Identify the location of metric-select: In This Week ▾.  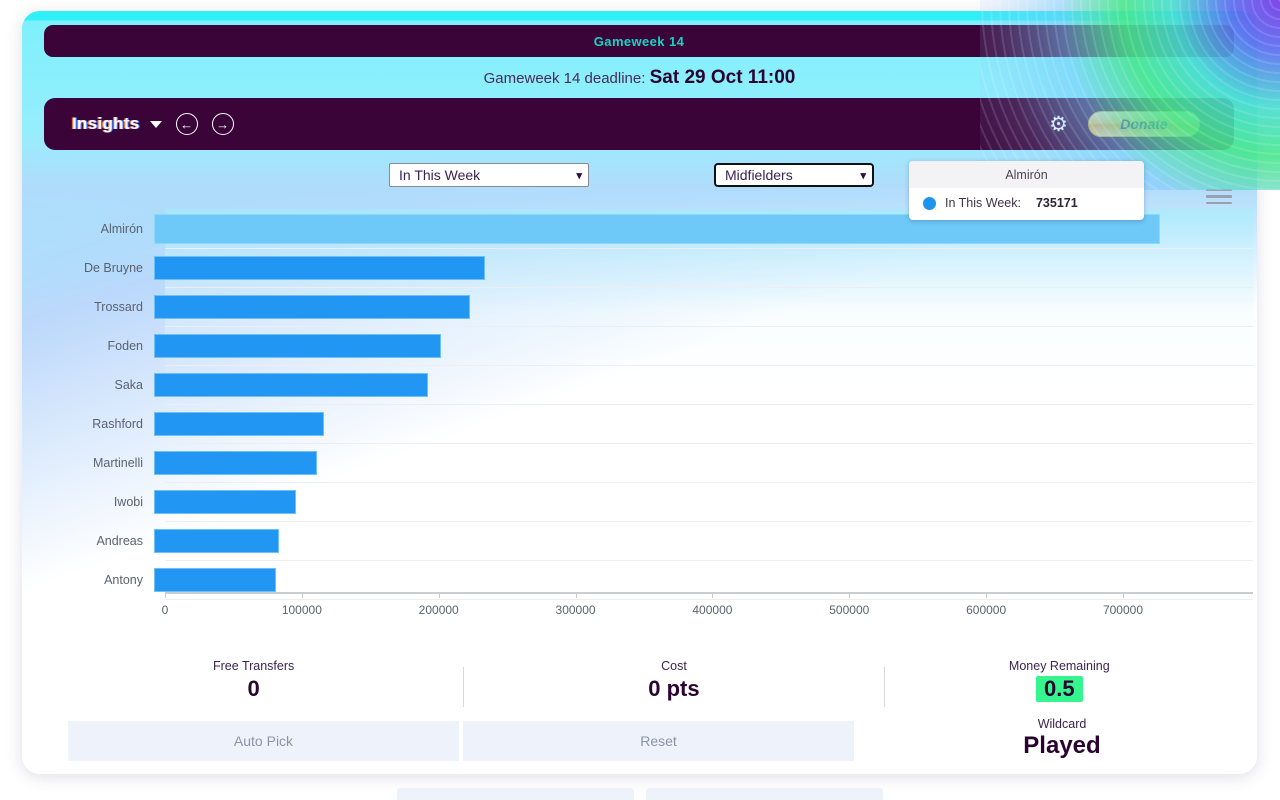
(489, 175).